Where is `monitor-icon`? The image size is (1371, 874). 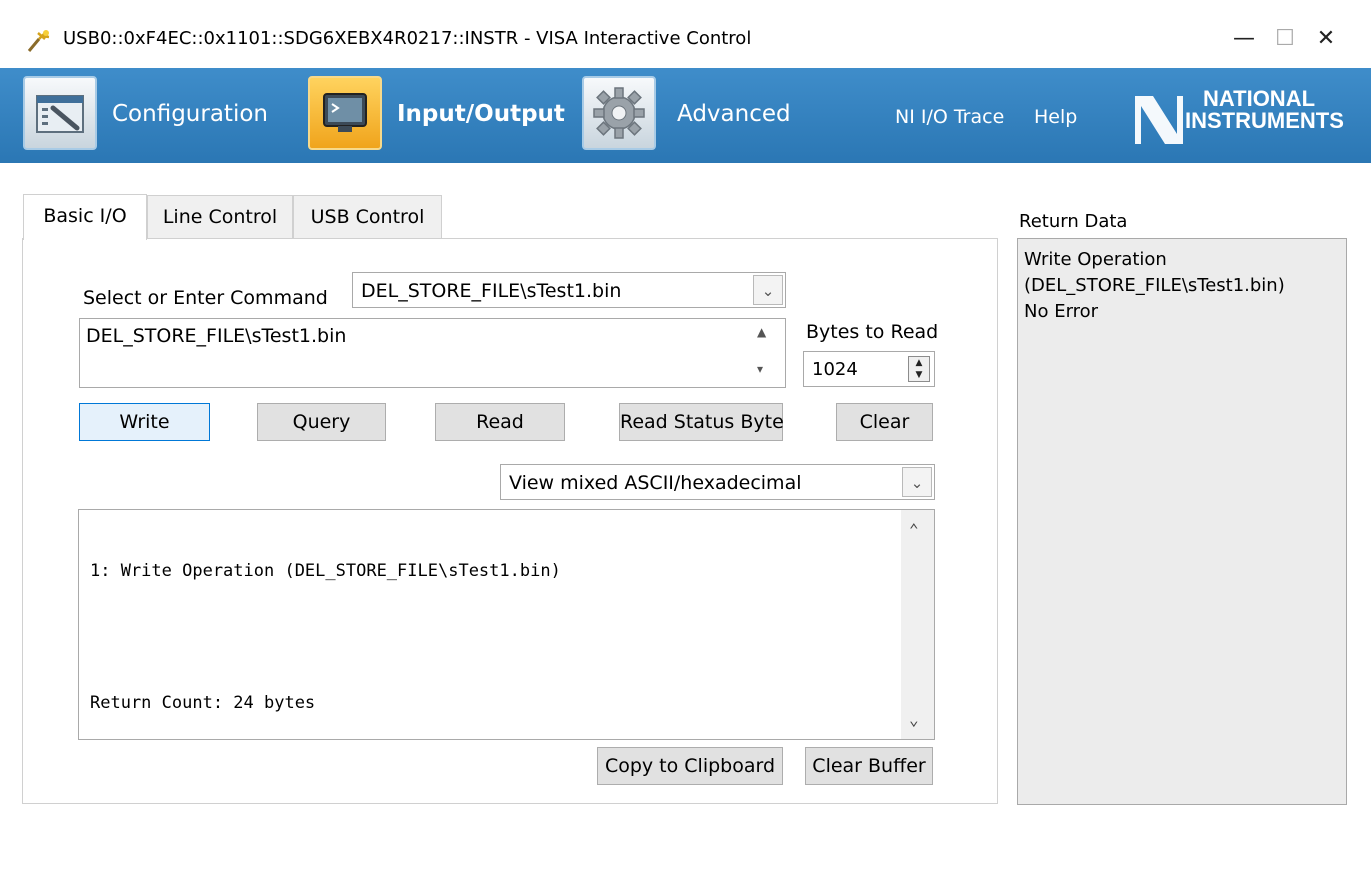 monitor-icon is located at coordinates (345, 112).